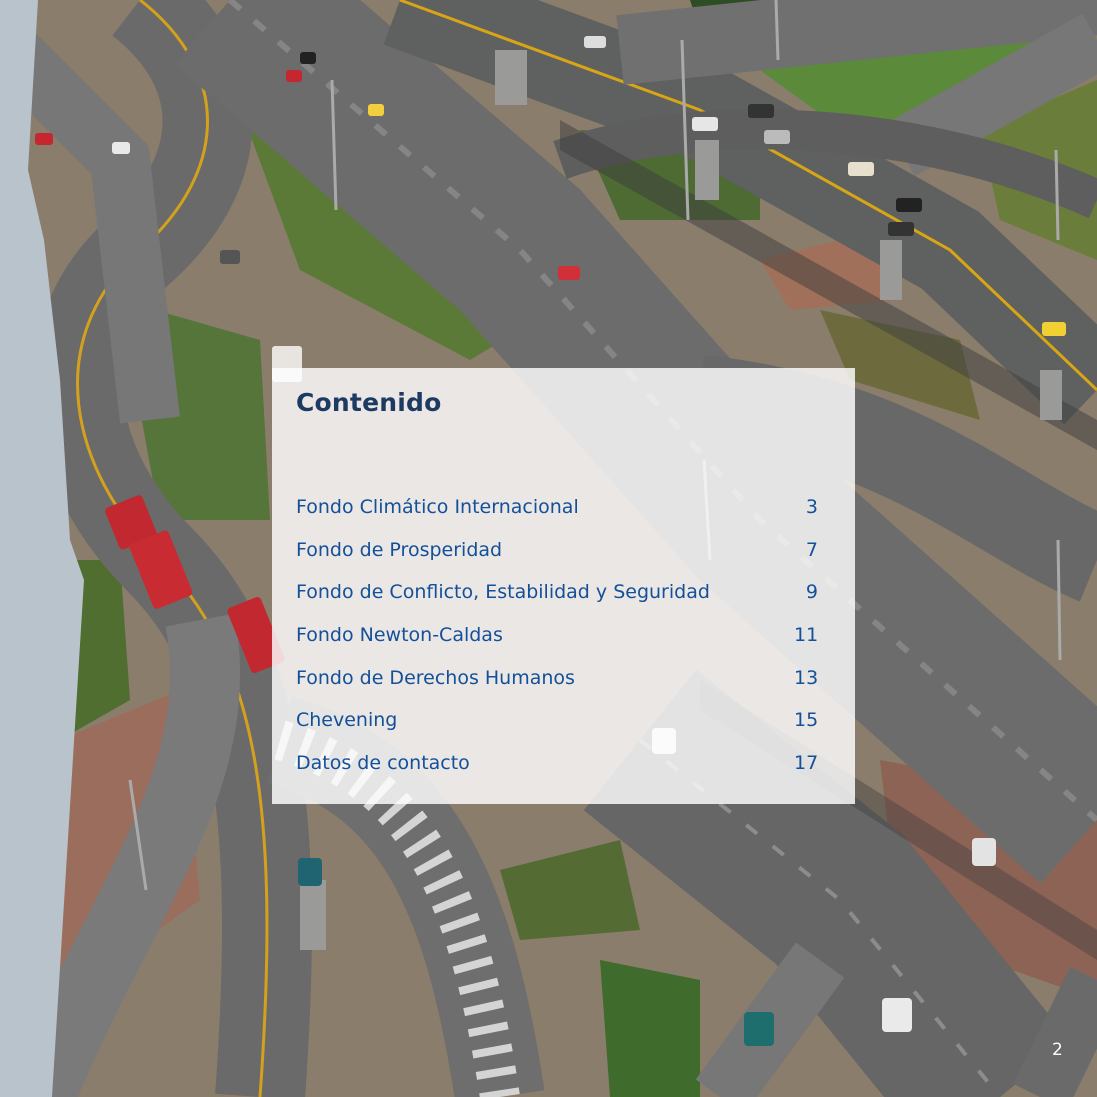 The height and width of the screenshot is (1097, 1097). Describe the element at coordinates (42, 548) in the screenshot. I see `side-band` at that location.